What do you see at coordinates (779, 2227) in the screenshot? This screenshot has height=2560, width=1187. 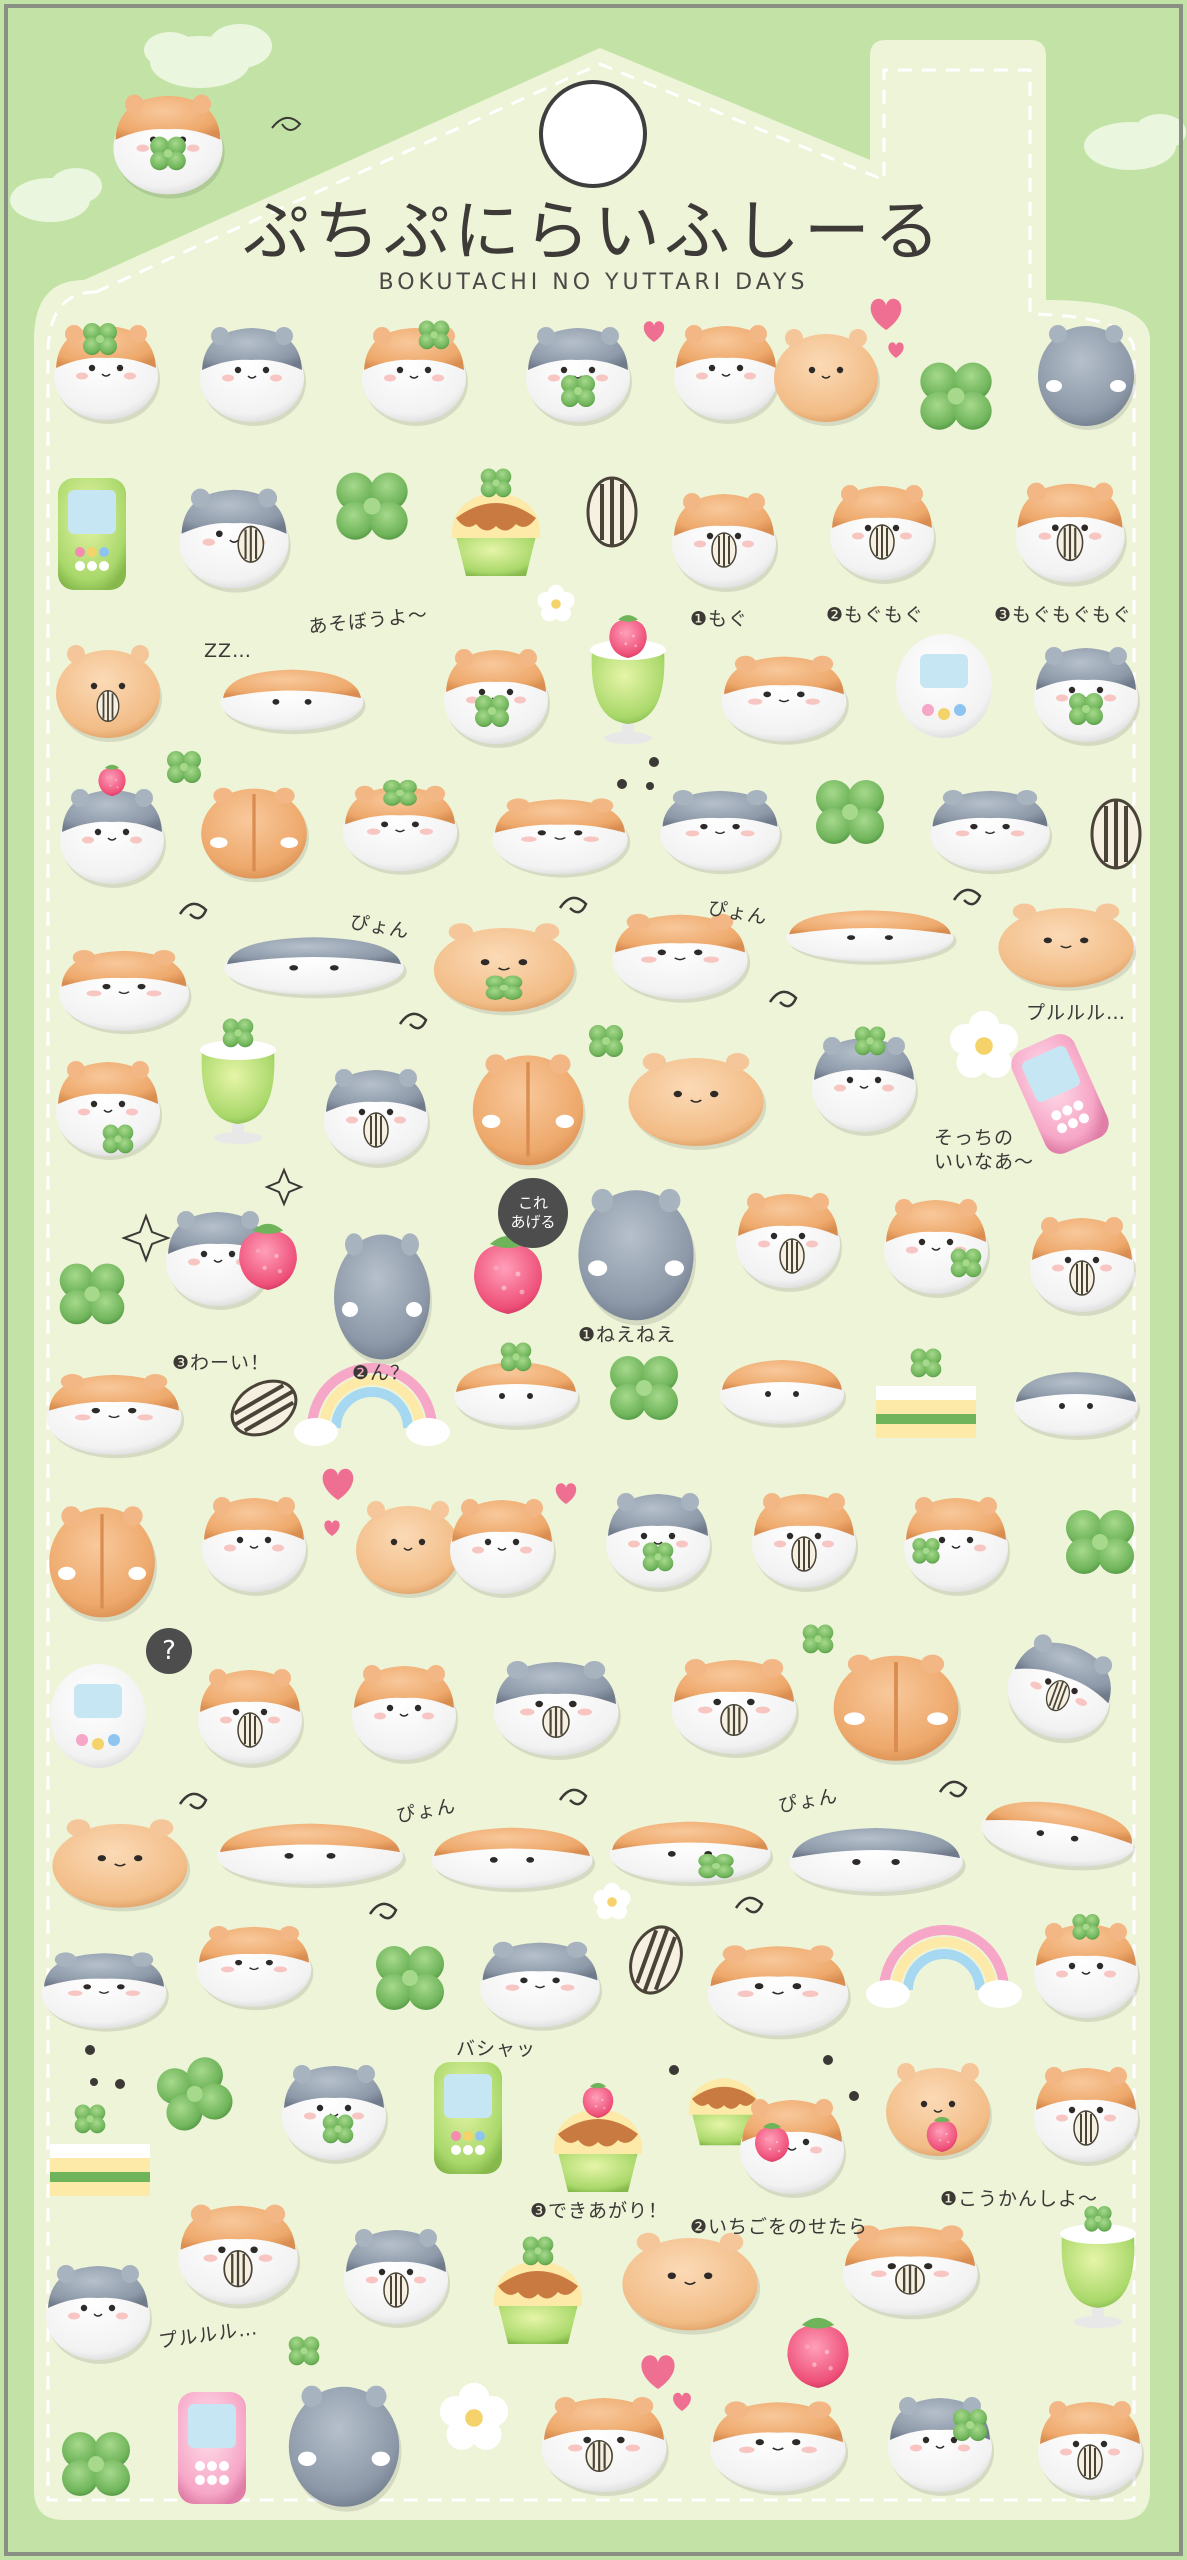 I see `label-ichigo: ❷いちごをのせたら` at bounding box center [779, 2227].